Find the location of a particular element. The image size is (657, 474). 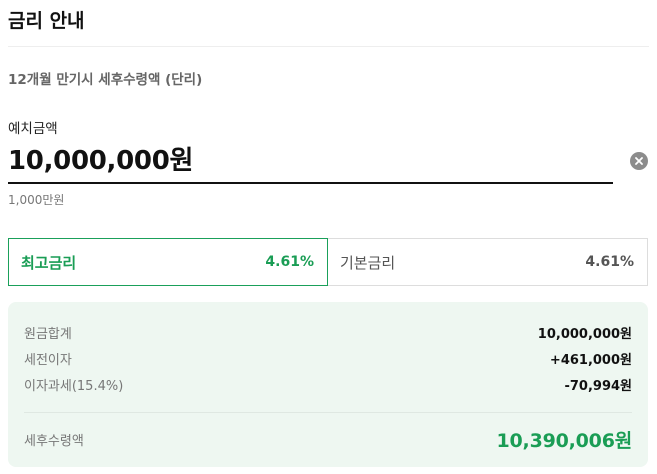

tab-max-rate-label: 최고금리 is located at coordinates (49, 262).